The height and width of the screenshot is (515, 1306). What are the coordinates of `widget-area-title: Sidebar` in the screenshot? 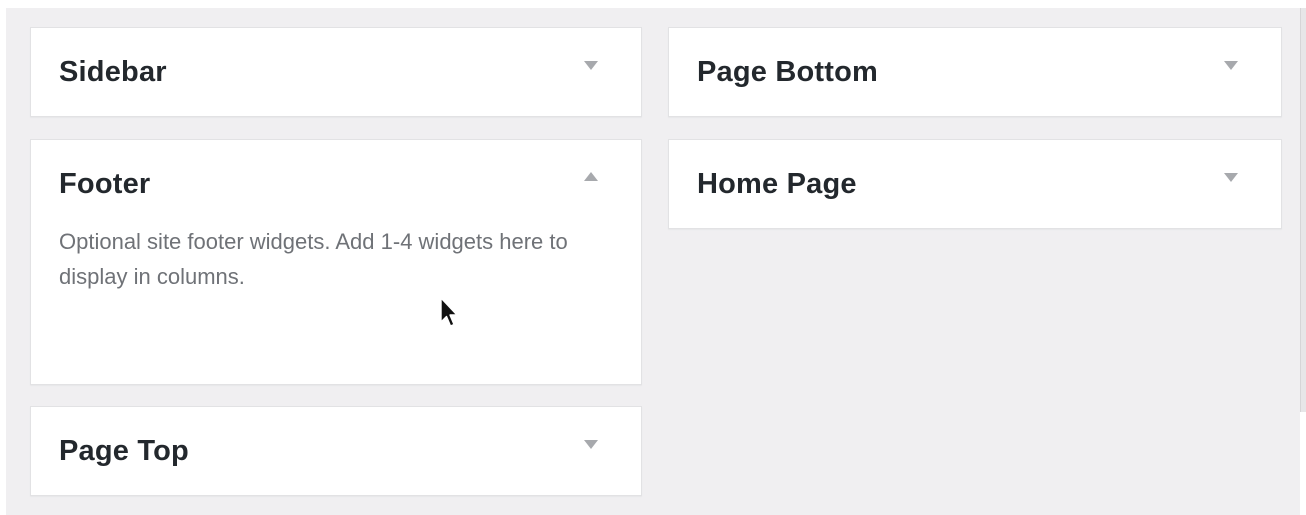 It's located at (113, 72).